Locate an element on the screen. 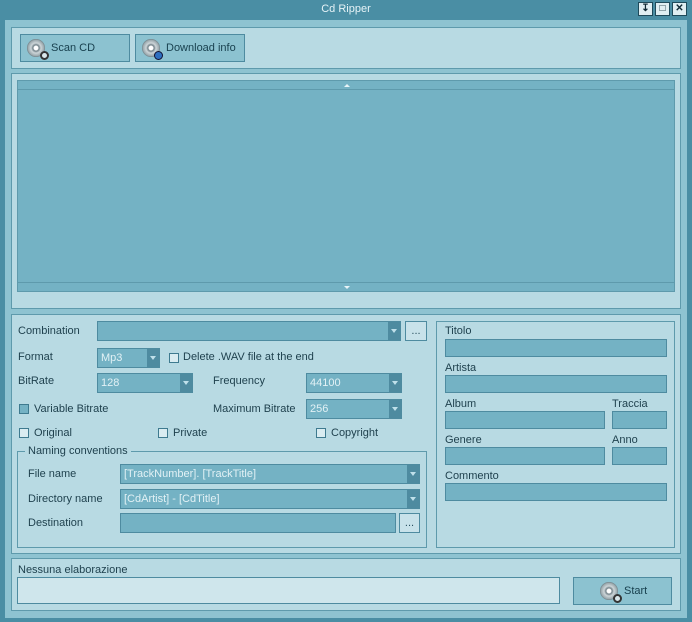 The image size is (692, 622). naming-conventions-label: Naming conventions is located at coordinates (78, 451).